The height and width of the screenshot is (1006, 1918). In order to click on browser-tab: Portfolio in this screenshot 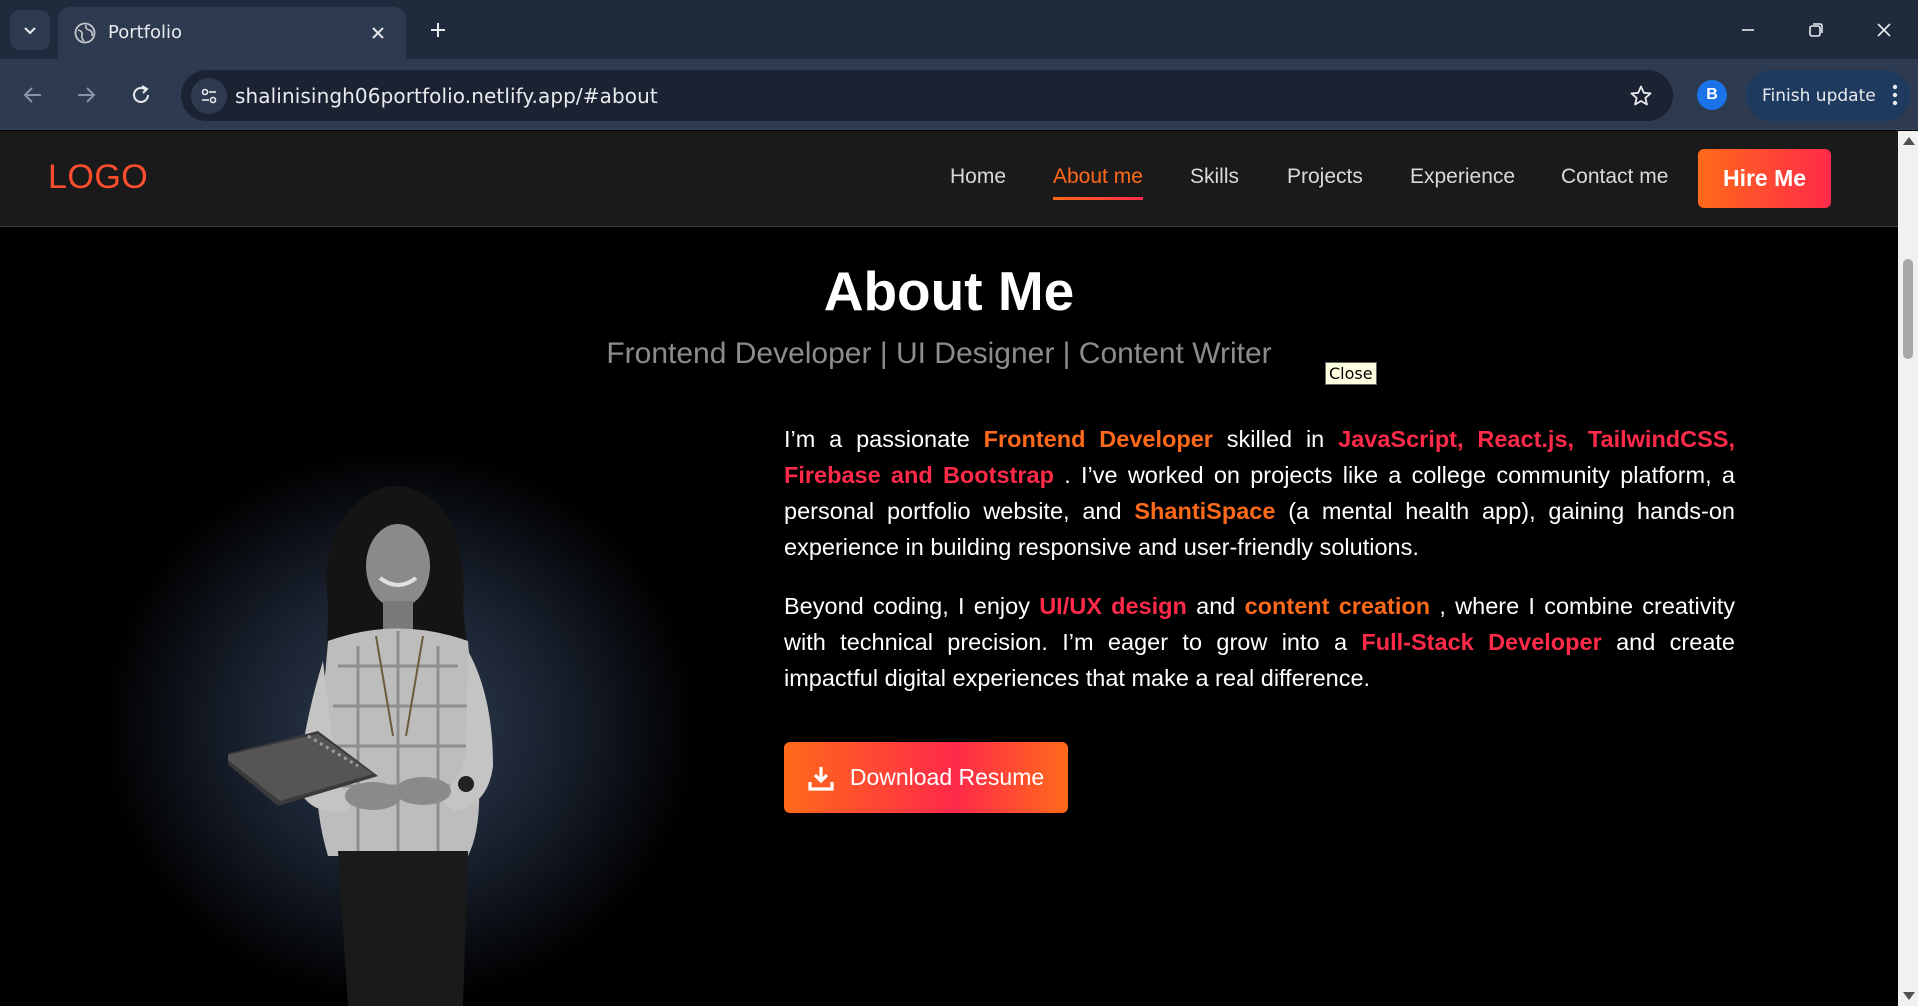, I will do `click(232, 33)`.